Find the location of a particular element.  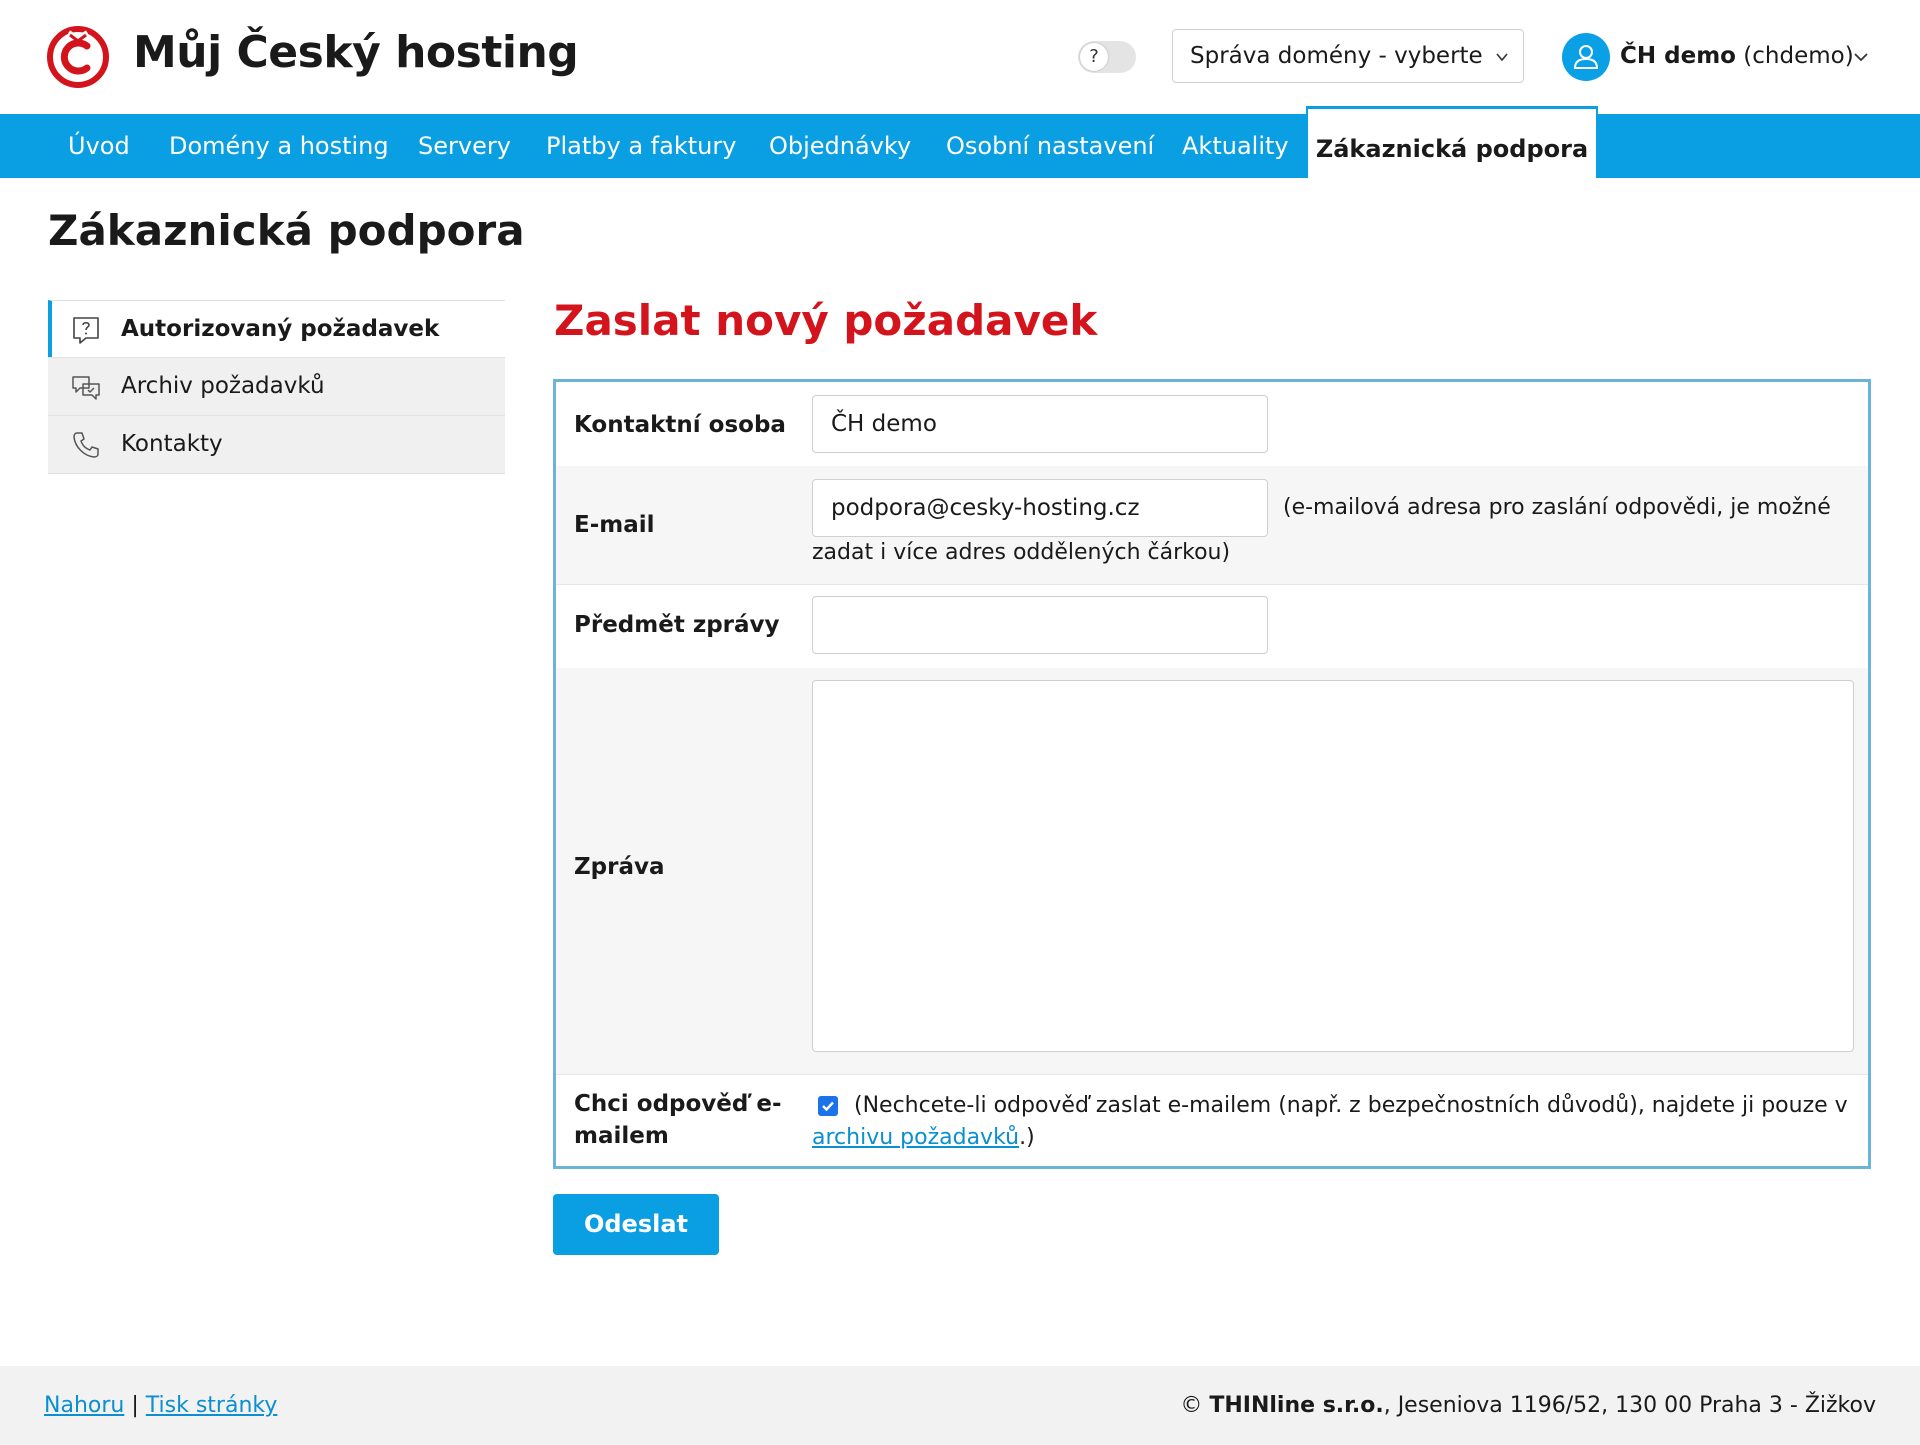

nav-item-osobni-nastaveni: Osobní nastavení is located at coordinates (1050, 146).